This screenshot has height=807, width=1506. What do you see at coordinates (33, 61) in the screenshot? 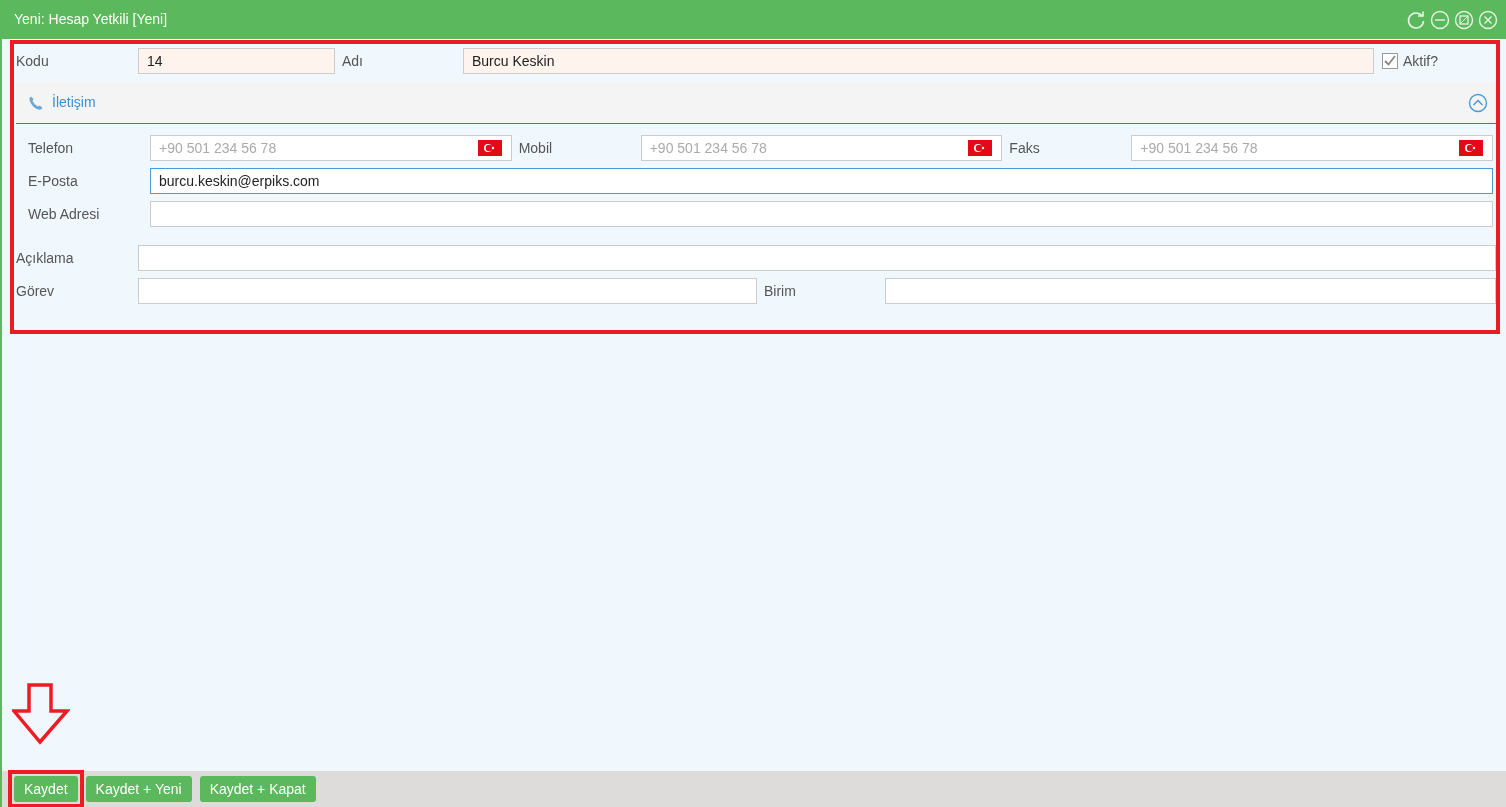
I see `field-label: Kodu` at bounding box center [33, 61].